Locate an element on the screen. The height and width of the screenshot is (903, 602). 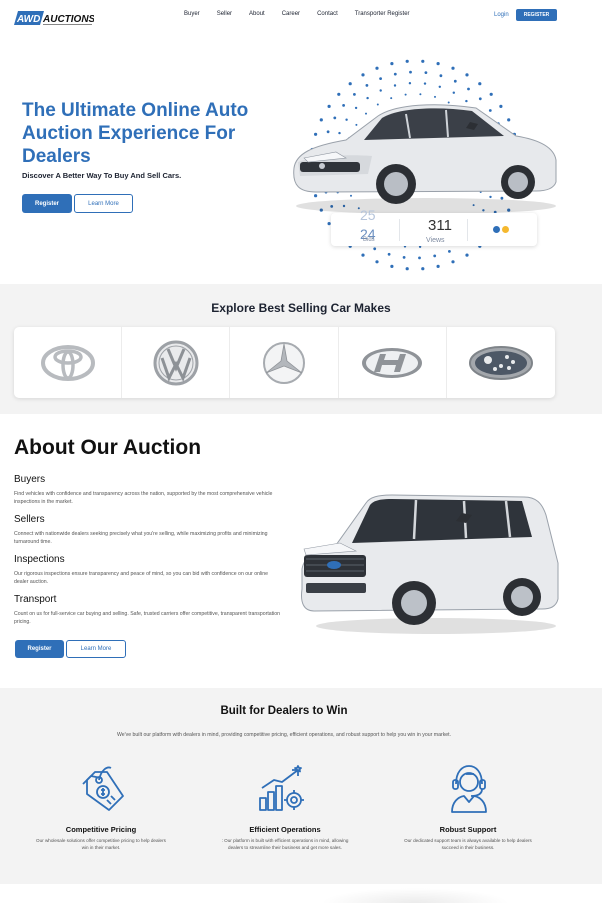
svg-text: AUCTIONS is located at coordinates (68, 19).